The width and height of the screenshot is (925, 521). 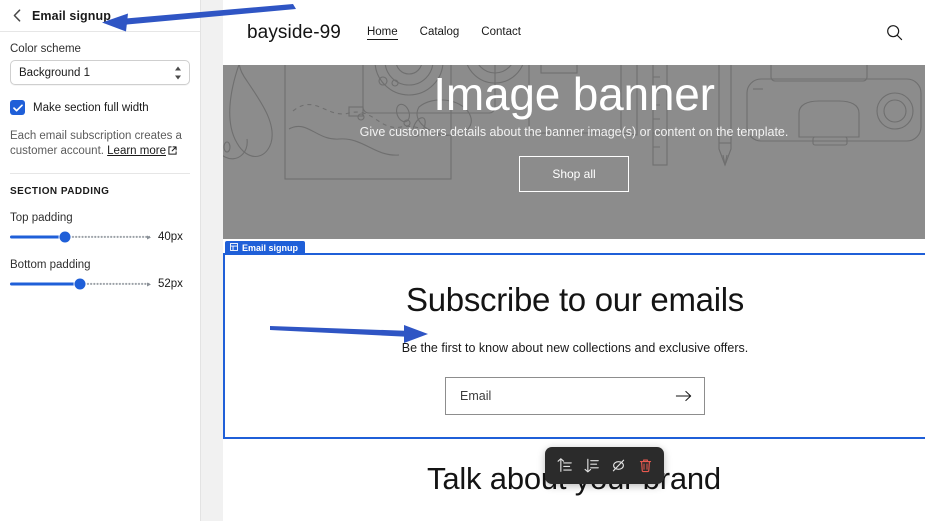 I want to click on move-section-down-icon, so click(x=591, y=466).